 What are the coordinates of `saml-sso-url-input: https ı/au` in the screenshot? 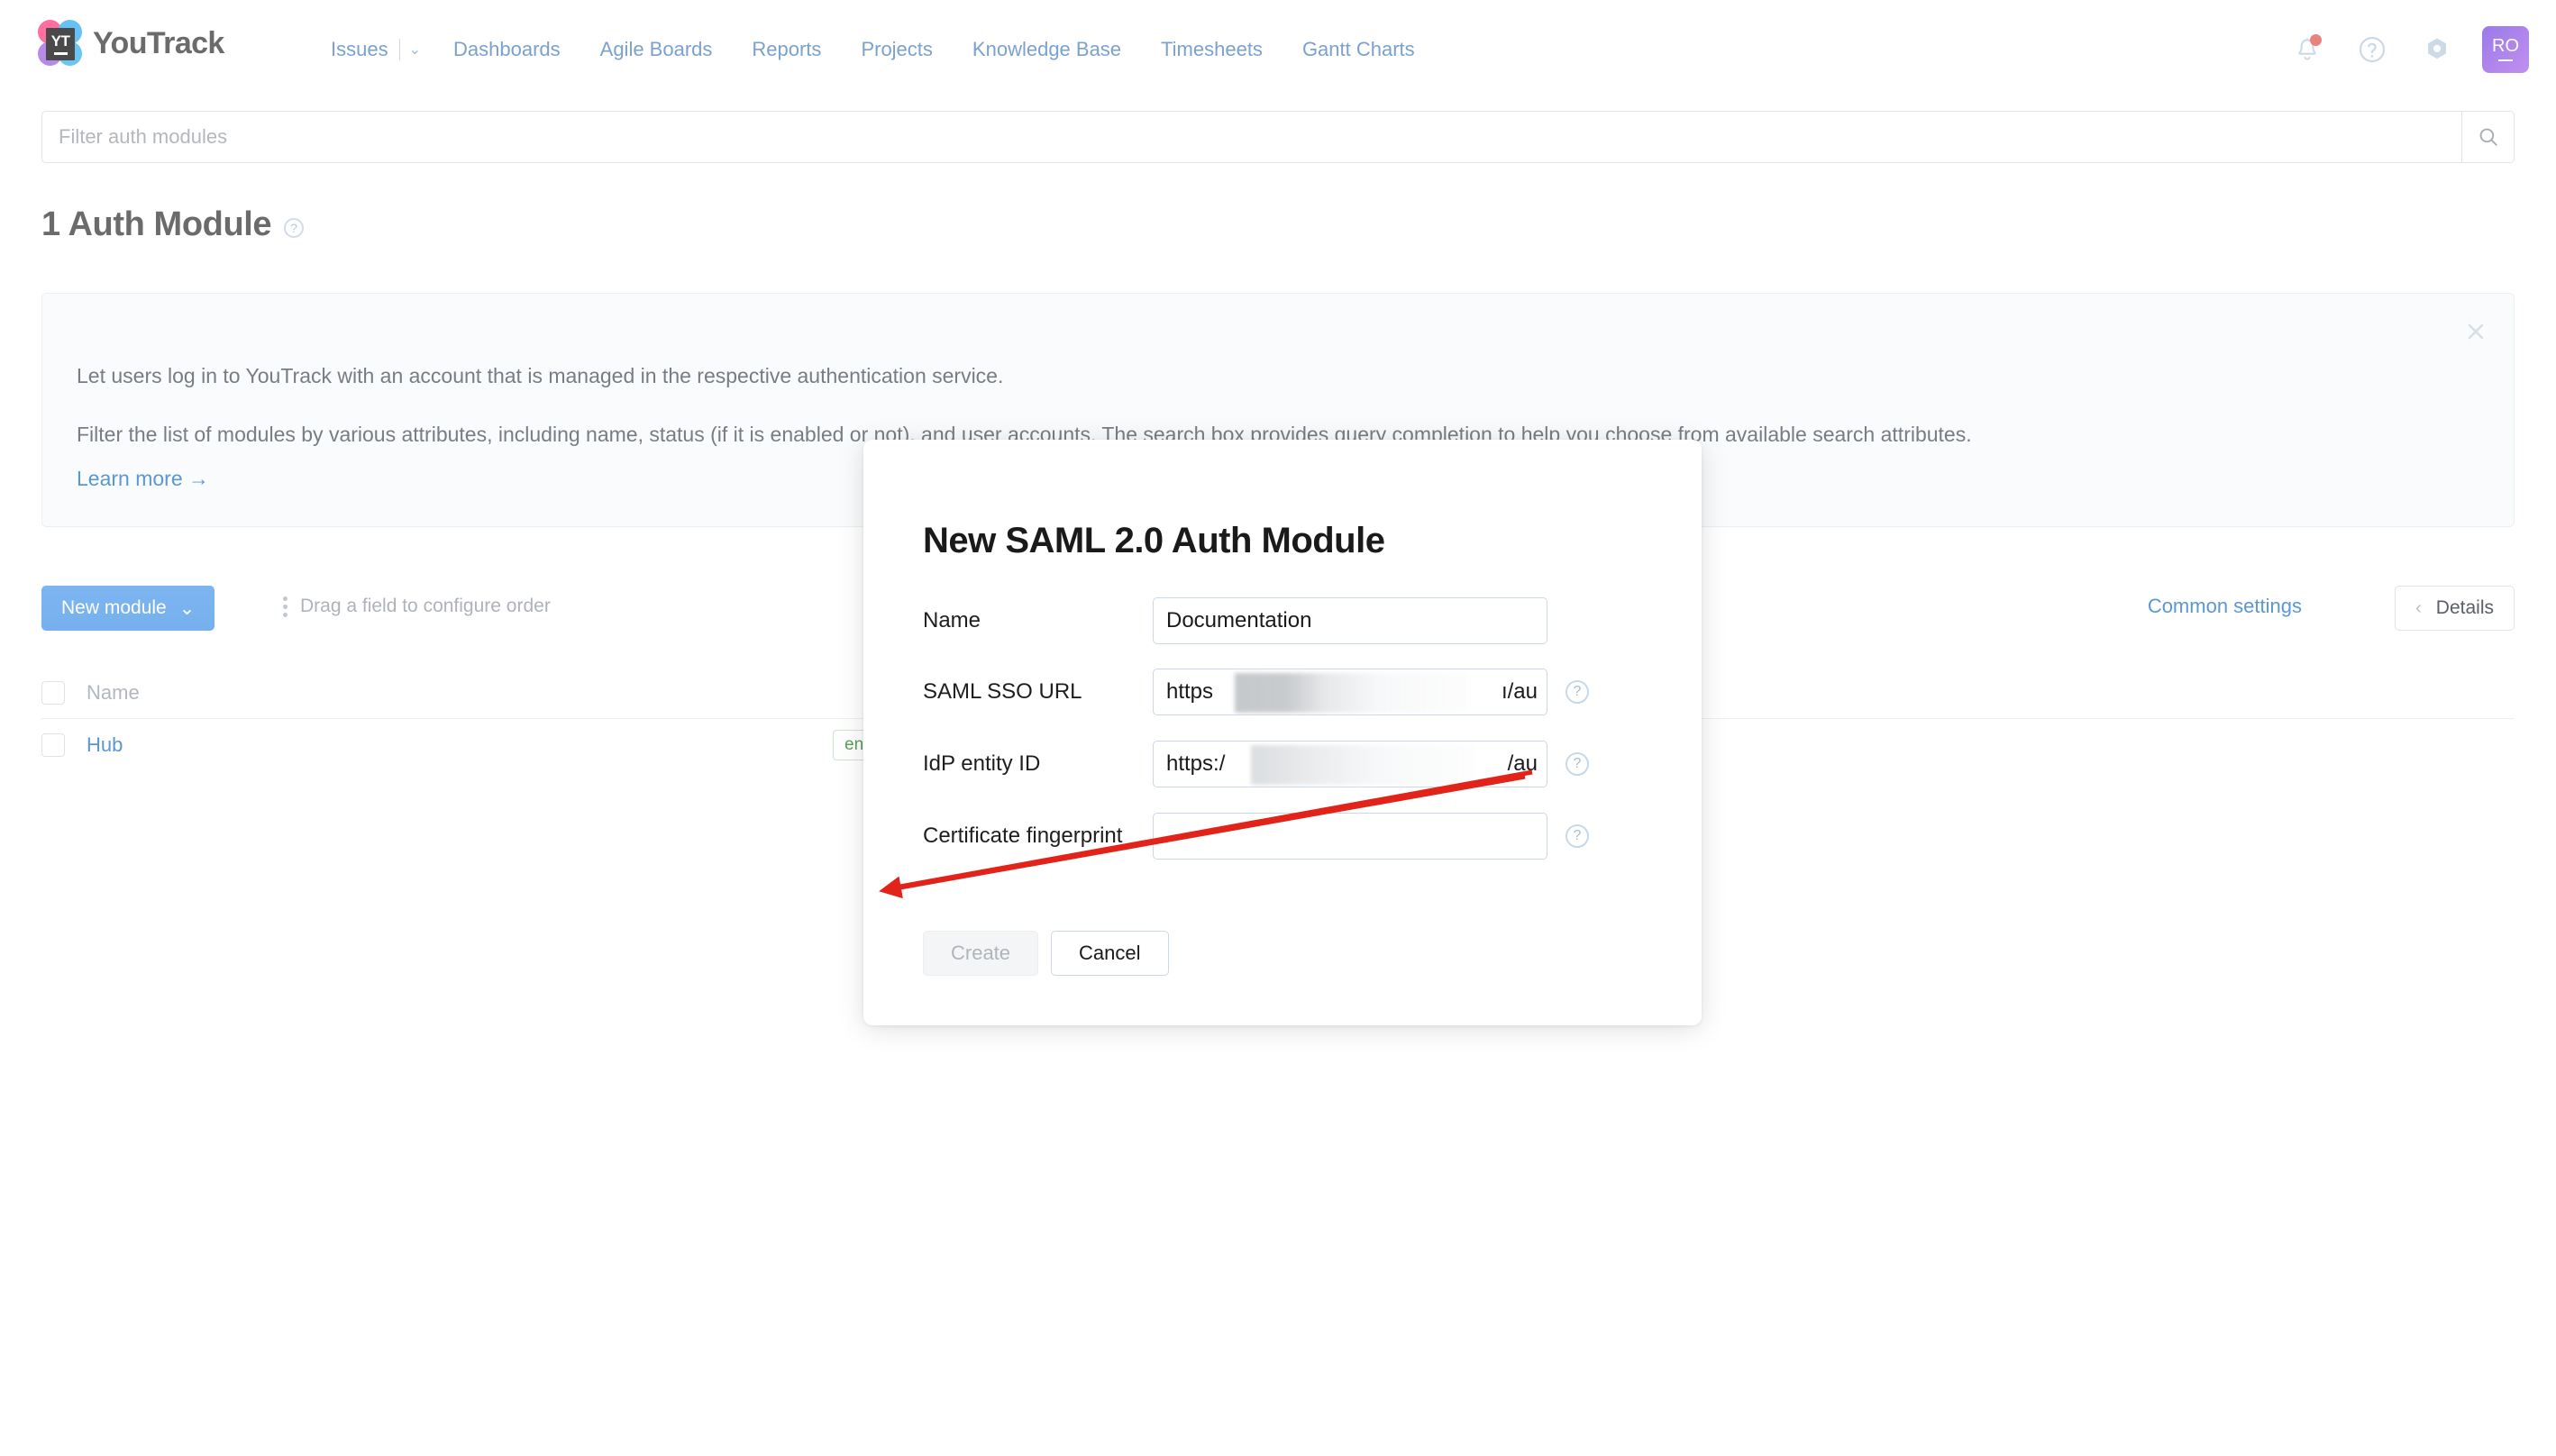 It's located at (1350, 692).